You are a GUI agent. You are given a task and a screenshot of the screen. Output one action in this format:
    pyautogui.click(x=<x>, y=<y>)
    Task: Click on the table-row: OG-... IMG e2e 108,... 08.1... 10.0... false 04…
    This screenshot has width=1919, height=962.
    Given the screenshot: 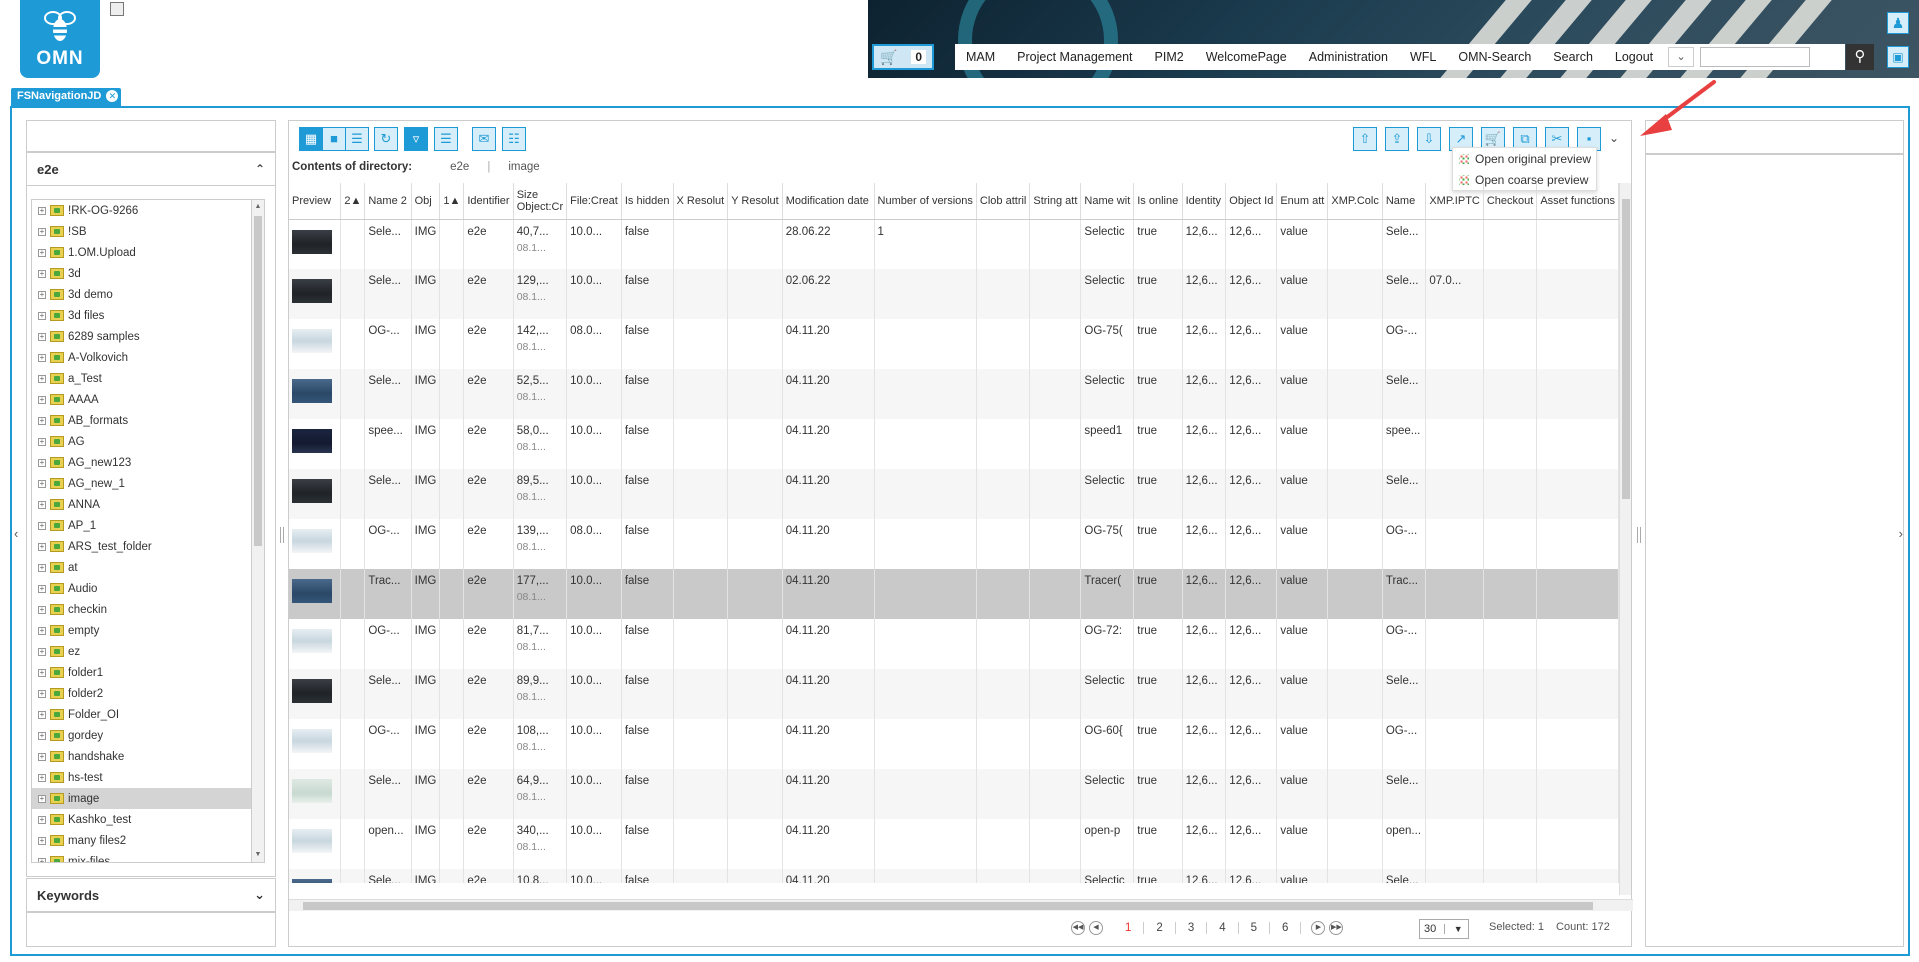 What is the action you would take?
    pyautogui.click(x=954, y=744)
    